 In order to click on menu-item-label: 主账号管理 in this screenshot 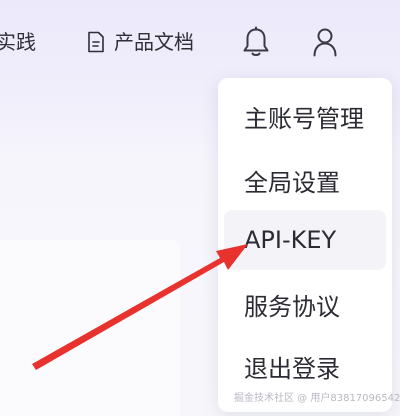, I will do `click(304, 118)`.